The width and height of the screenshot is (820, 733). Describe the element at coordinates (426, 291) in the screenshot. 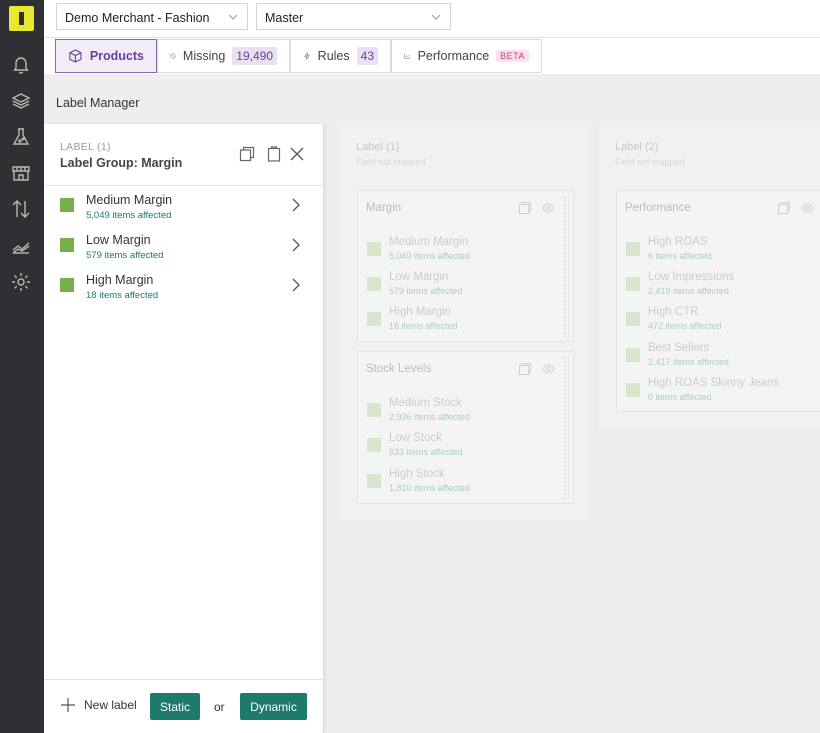

I see `group-item-count: 579 items affected` at that location.